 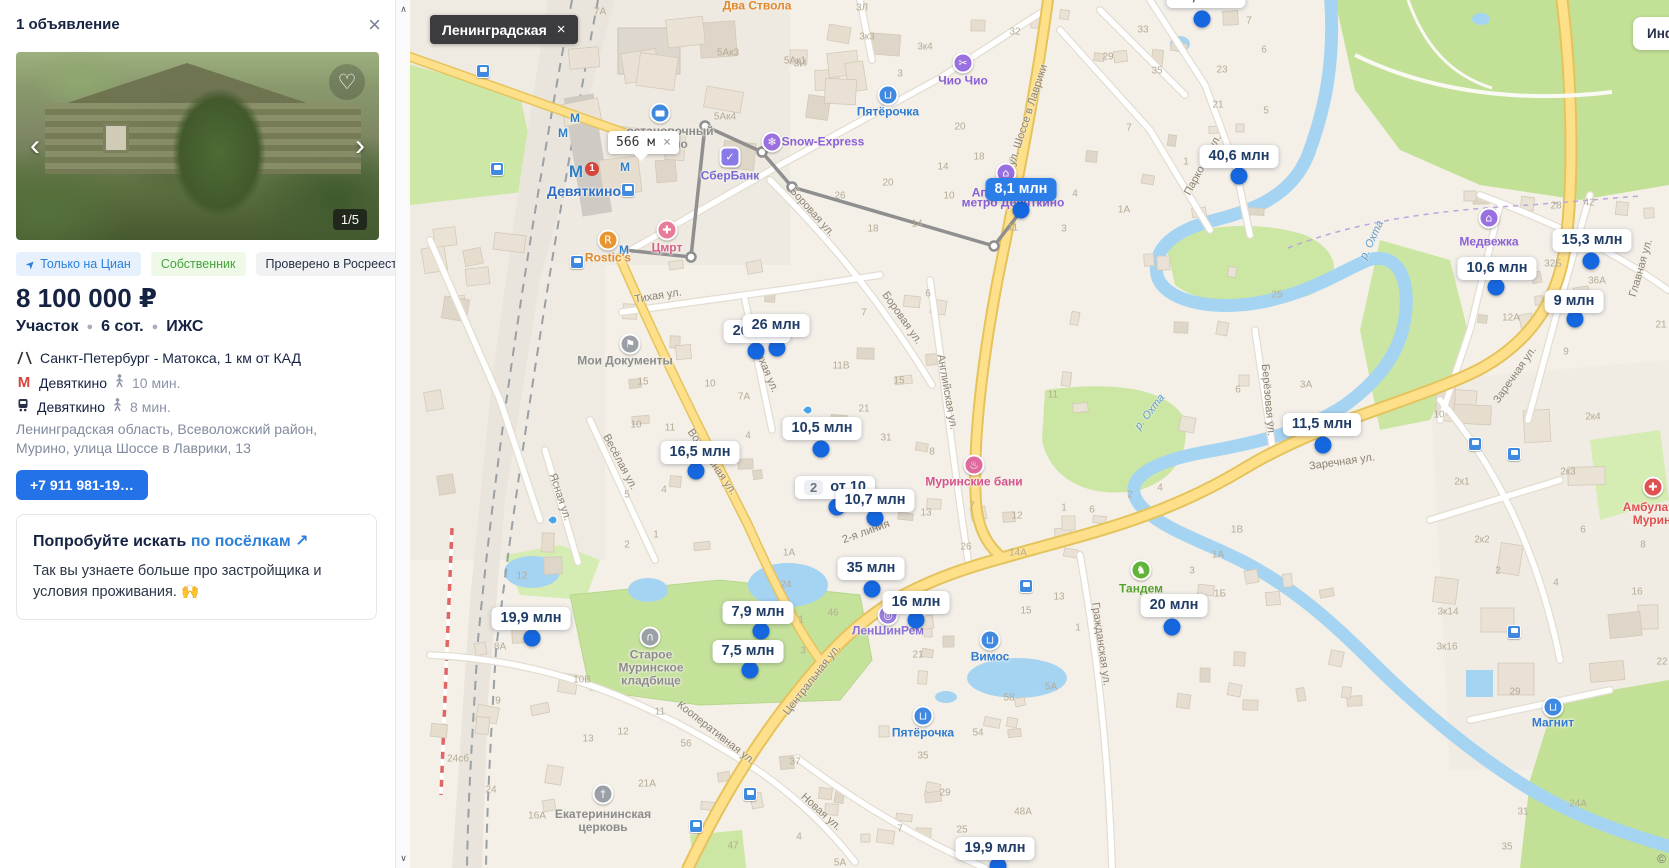 What do you see at coordinates (963, 63) in the screenshot?
I see `scissors-icon: ✂` at bounding box center [963, 63].